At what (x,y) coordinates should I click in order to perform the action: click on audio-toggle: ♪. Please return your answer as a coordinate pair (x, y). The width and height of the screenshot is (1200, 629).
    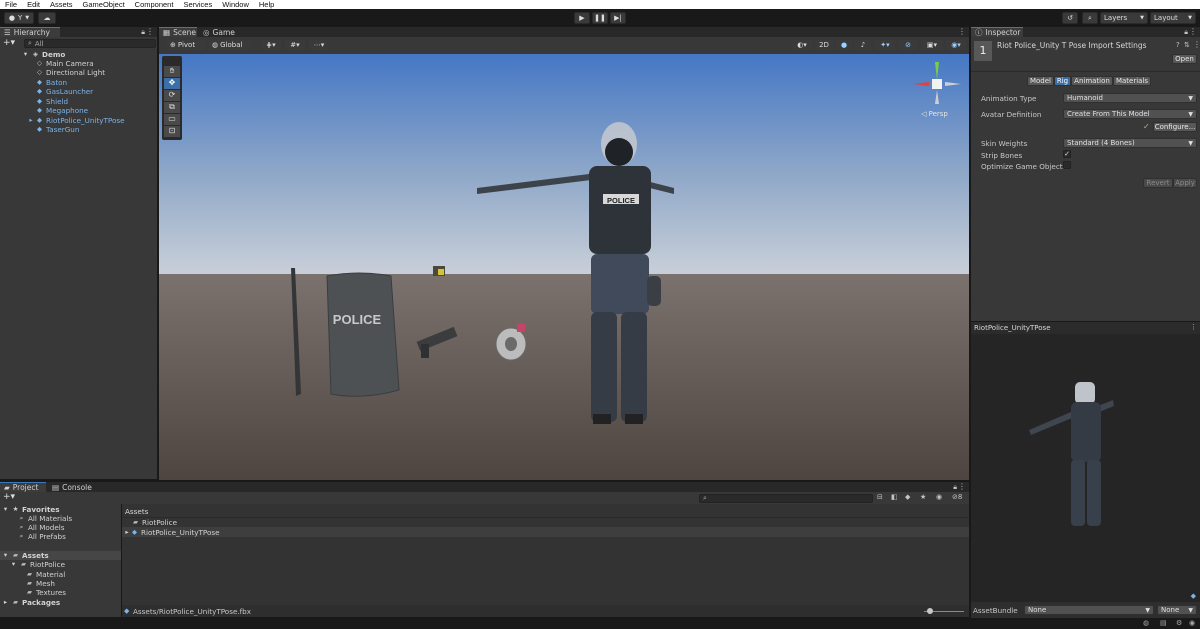
    Looking at the image, I should click on (863, 45).